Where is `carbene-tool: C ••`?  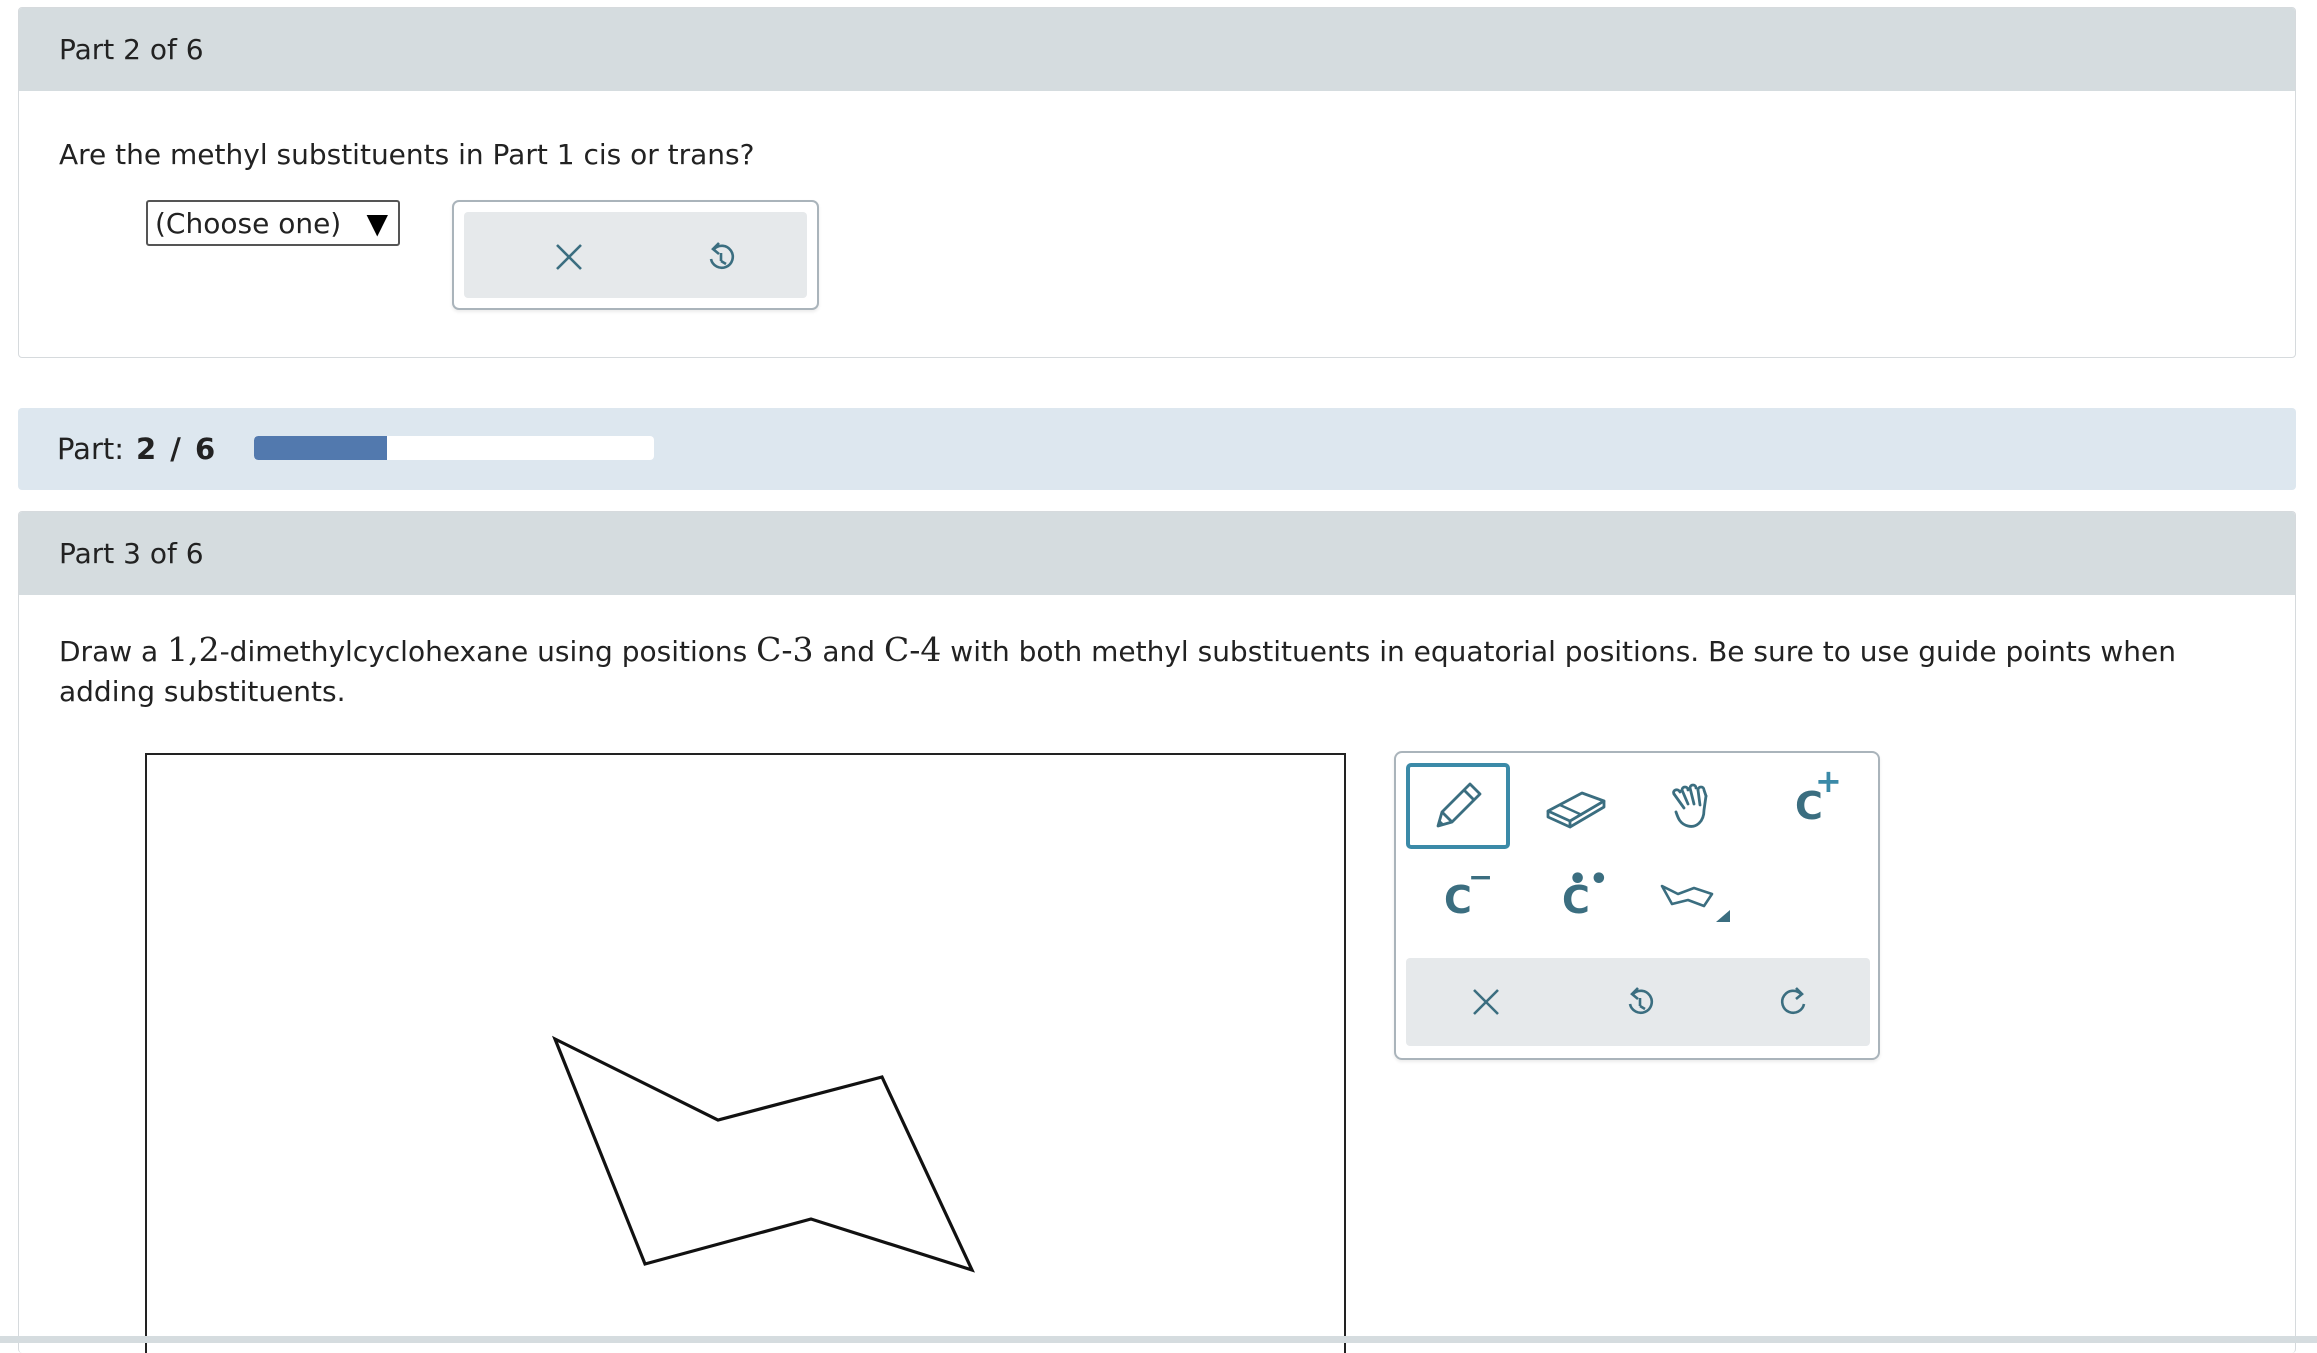
carbene-tool: C •• is located at coordinates (1576, 900).